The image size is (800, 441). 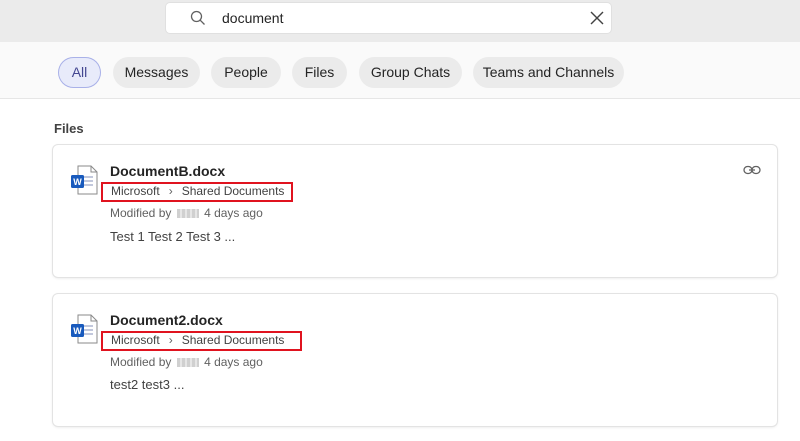 What do you see at coordinates (752, 170) in the screenshot?
I see `link-icon` at bounding box center [752, 170].